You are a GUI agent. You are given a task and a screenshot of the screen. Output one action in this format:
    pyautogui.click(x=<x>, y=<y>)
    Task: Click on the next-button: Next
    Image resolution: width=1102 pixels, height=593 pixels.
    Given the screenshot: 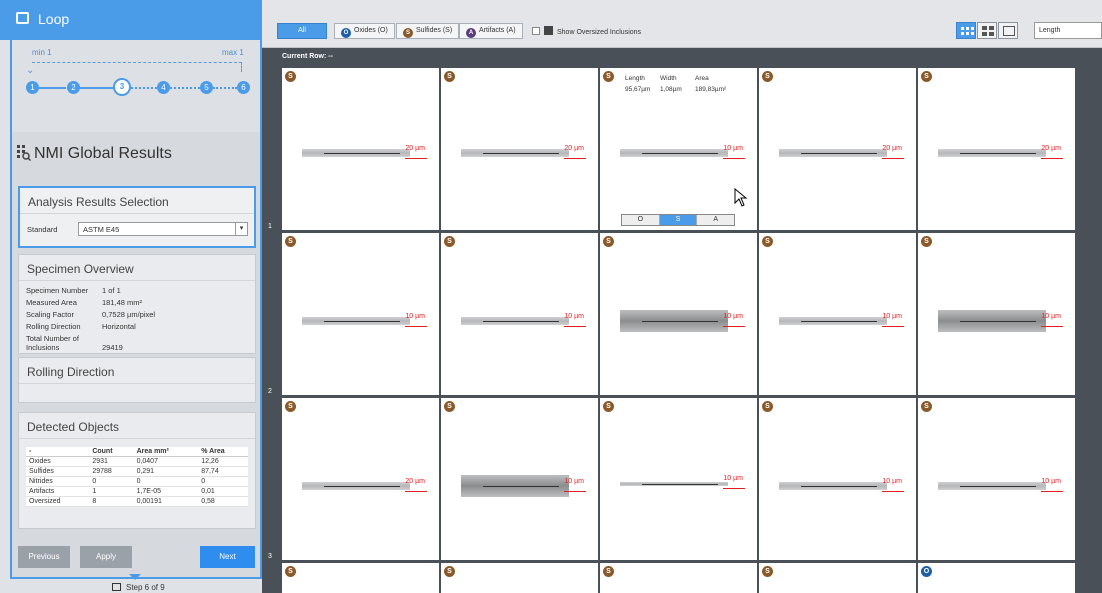 What is the action you would take?
    pyautogui.click(x=227, y=557)
    